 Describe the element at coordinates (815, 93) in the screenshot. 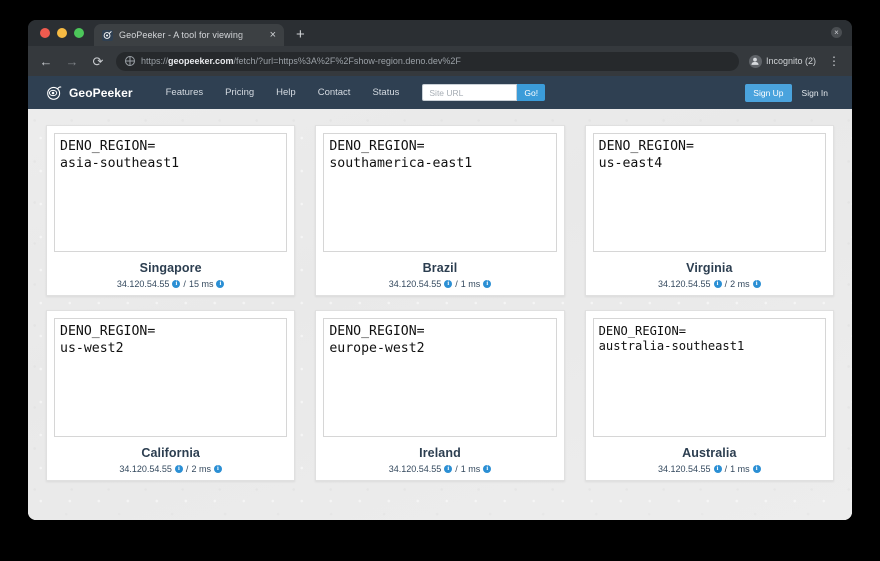

I see `sign-in-link: Sign In` at that location.